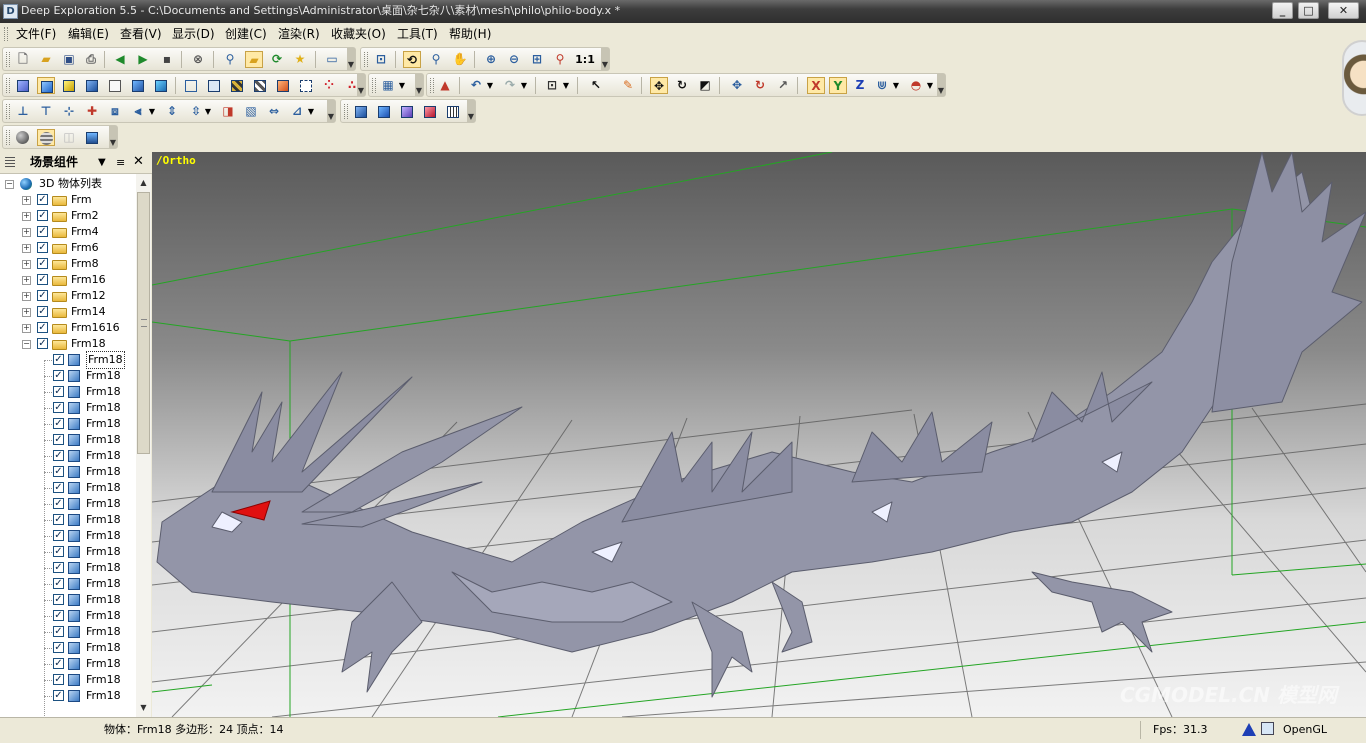 The width and height of the screenshot is (1366, 743). What do you see at coordinates (1267, 728) in the screenshot?
I see `monitor-icon` at bounding box center [1267, 728].